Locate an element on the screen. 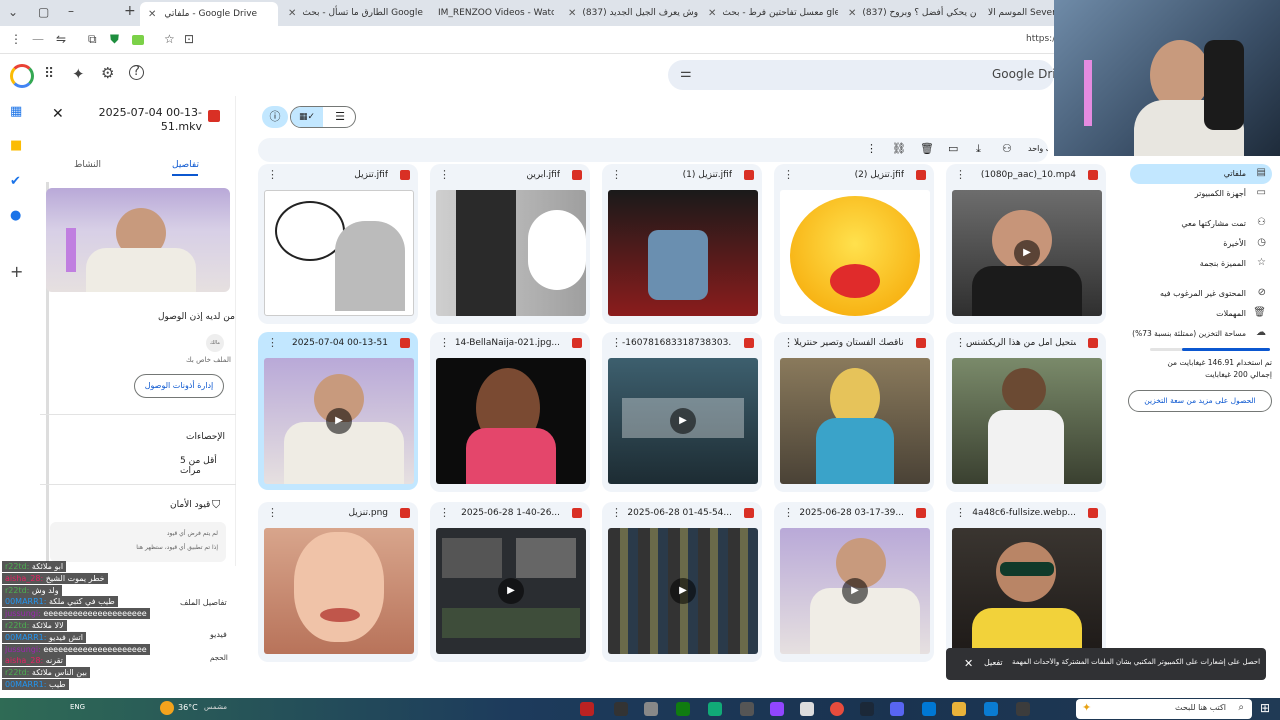 The width and height of the screenshot is (1280, 720). file-card: ⋮ تنزيل.jfif is located at coordinates (338, 244).